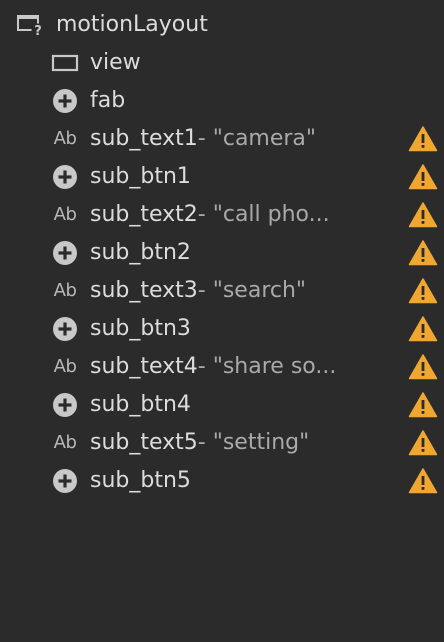  What do you see at coordinates (222, 101) in the screenshot?
I see `tree-item-fab: fab` at bounding box center [222, 101].